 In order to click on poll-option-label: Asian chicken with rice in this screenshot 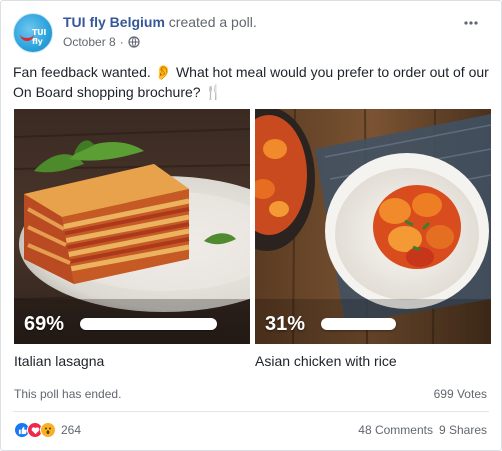, I will do `click(326, 361)`.